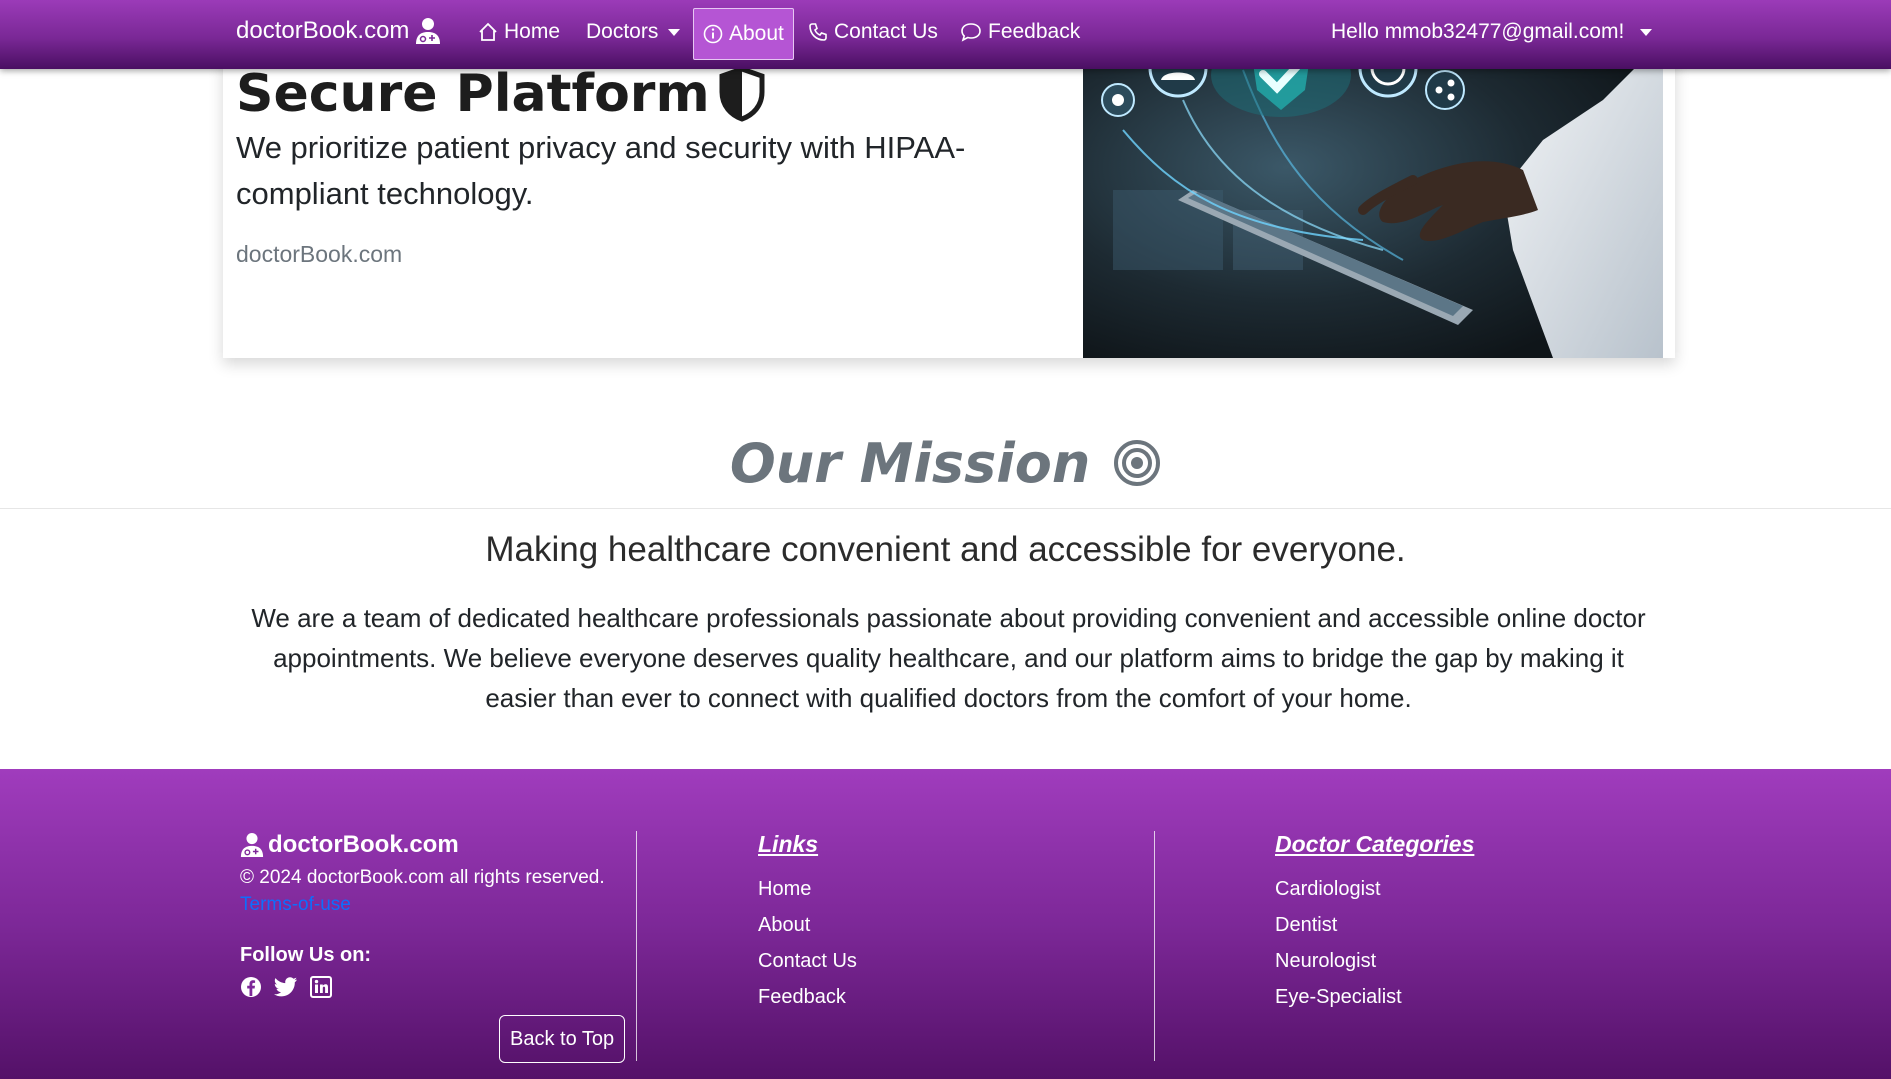 This screenshot has width=1891, height=1079. What do you see at coordinates (788, 844) in the screenshot?
I see `links-title: Links` at bounding box center [788, 844].